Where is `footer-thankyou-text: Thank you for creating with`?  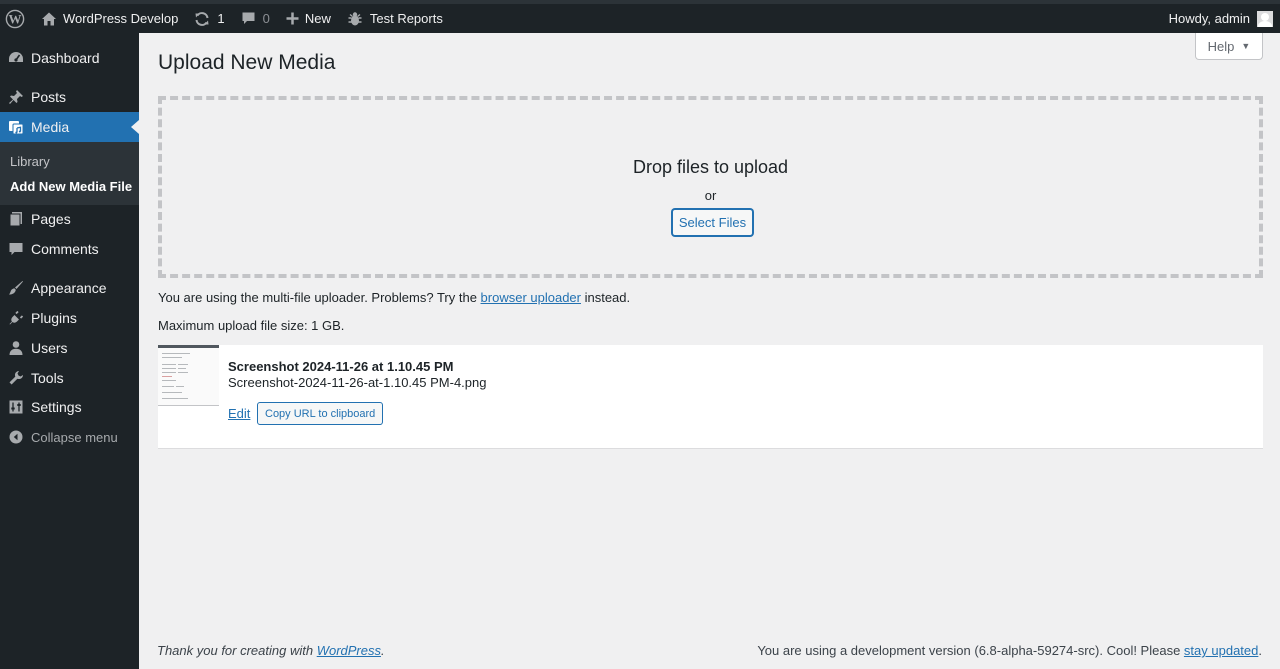 footer-thankyou-text: Thank you for creating with is located at coordinates (237, 650).